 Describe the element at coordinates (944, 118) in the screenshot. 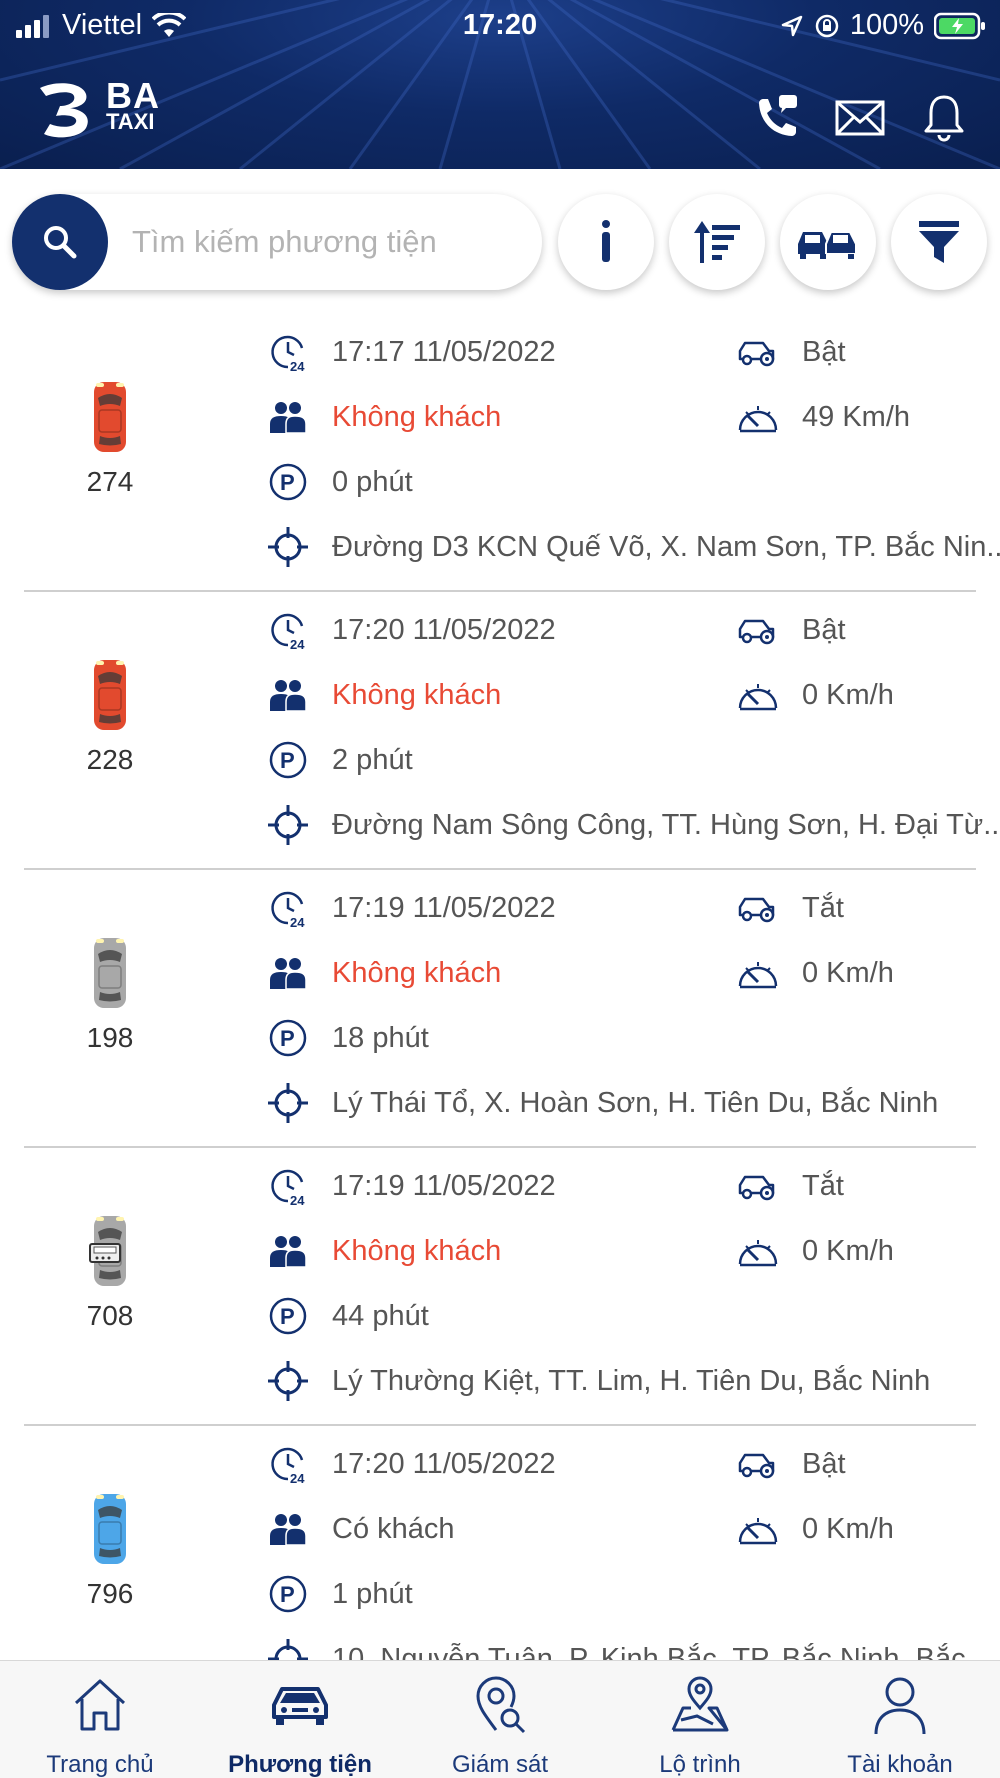

I see `notification-button` at that location.